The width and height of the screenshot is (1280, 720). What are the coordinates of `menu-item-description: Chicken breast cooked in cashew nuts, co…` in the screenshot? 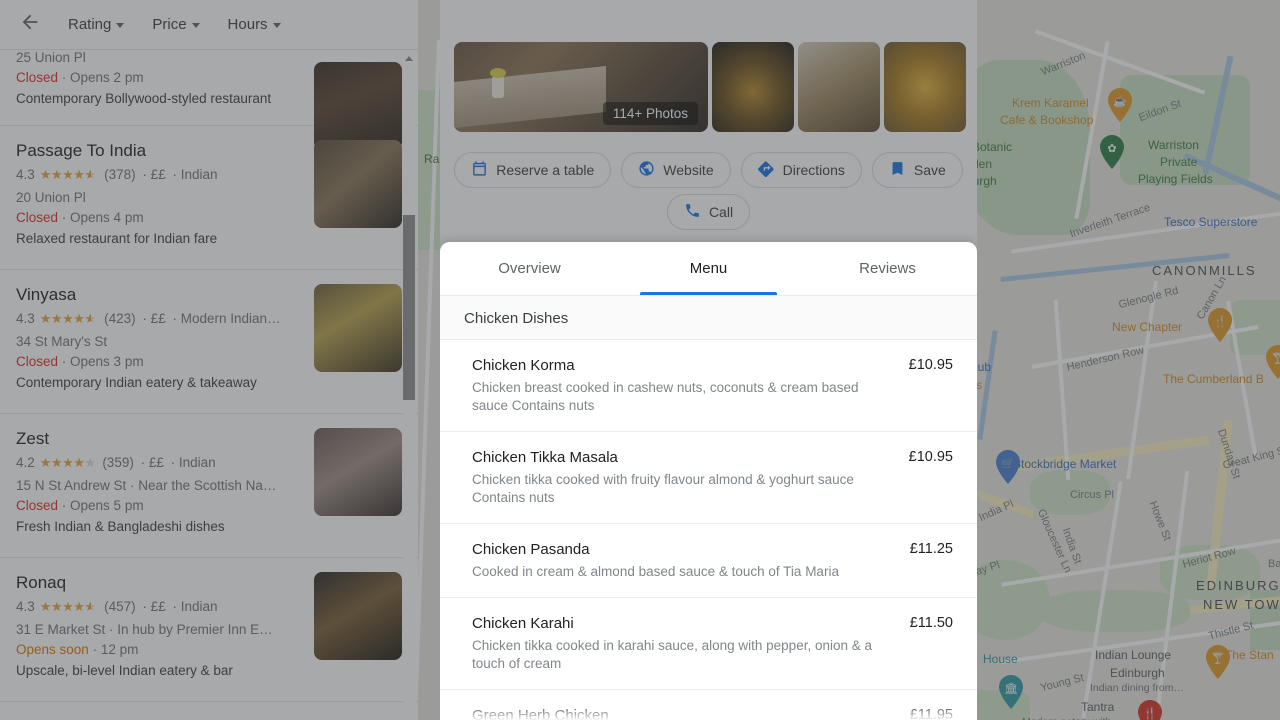 It's located at (665, 396).